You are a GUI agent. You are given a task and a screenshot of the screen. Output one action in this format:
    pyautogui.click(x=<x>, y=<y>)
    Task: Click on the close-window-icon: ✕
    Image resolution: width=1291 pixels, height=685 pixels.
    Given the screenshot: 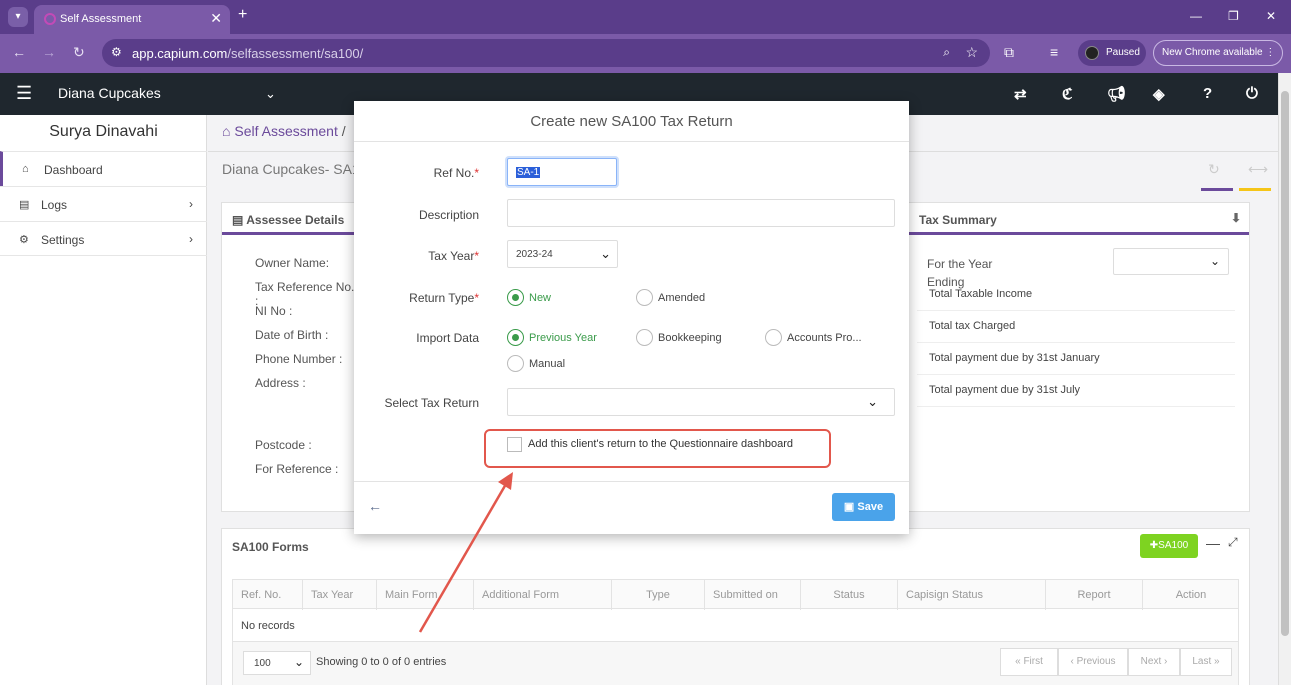 What is the action you would take?
    pyautogui.click(x=1271, y=16)
    